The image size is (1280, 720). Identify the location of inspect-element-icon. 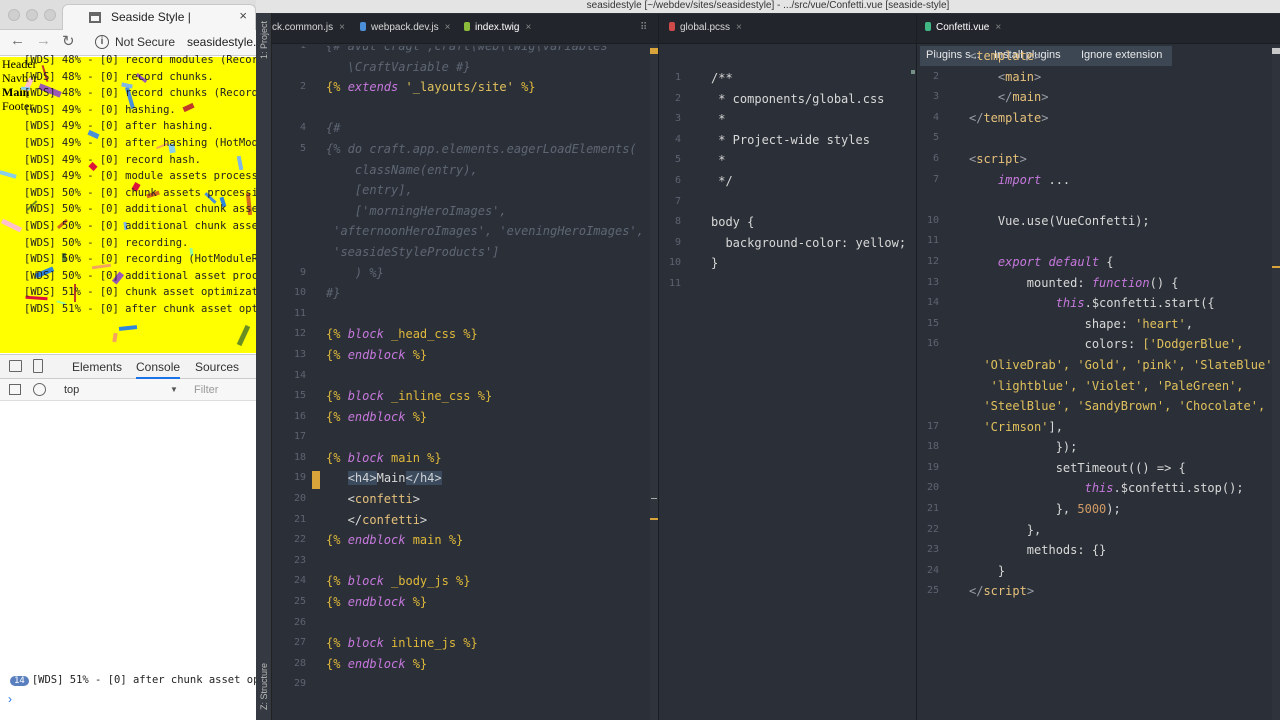
(15, 366).